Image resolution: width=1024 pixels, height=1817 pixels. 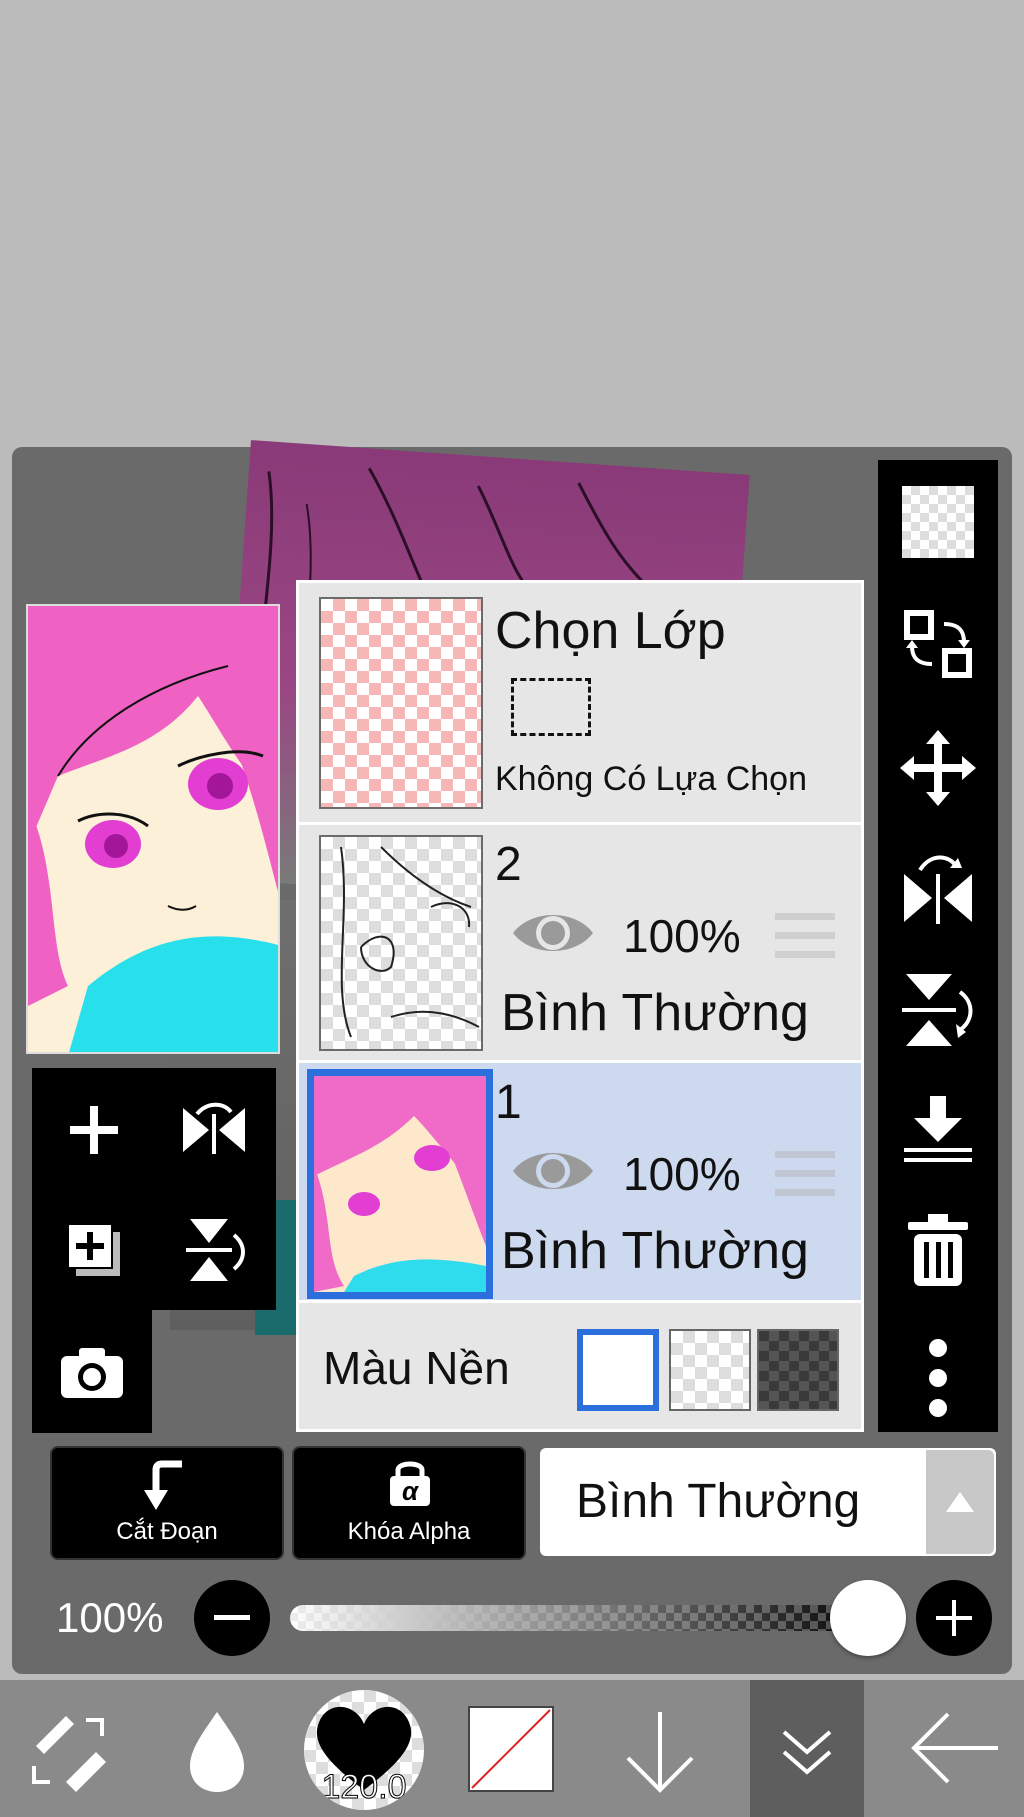 What do you see at coordinates (409, 1531) in the screenshot?
I see `alpha-lock-label: Khóa Alpha` at bounding box center [409, 1531].